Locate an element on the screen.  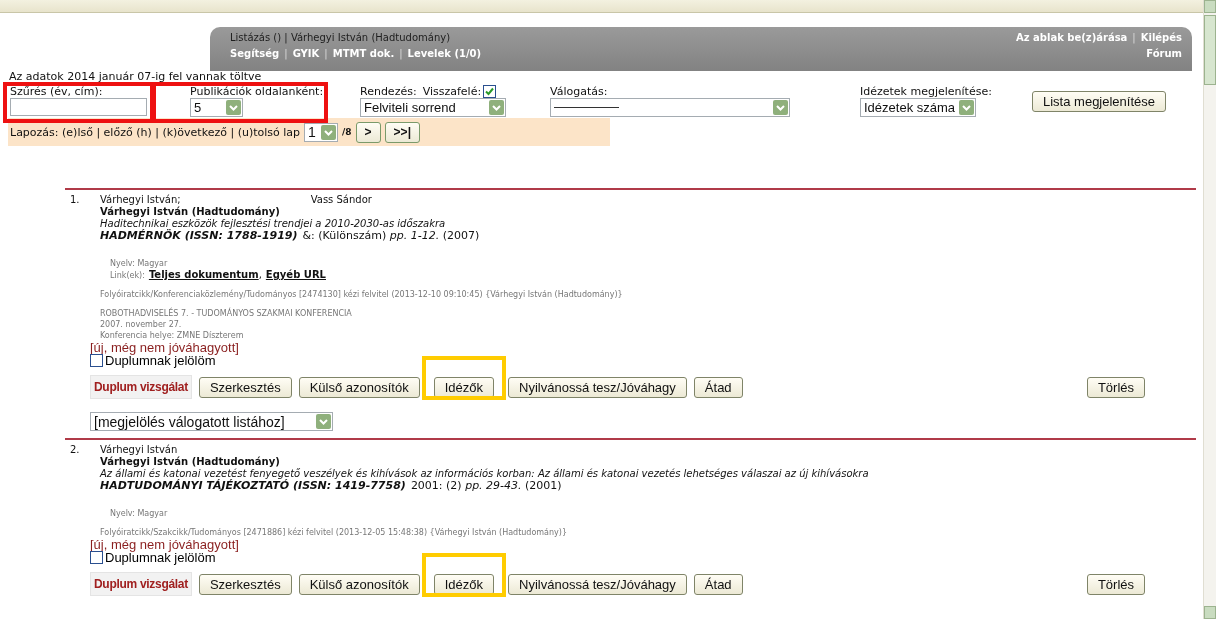
field-label: Rendezés: is located at coordinates (388, 91).